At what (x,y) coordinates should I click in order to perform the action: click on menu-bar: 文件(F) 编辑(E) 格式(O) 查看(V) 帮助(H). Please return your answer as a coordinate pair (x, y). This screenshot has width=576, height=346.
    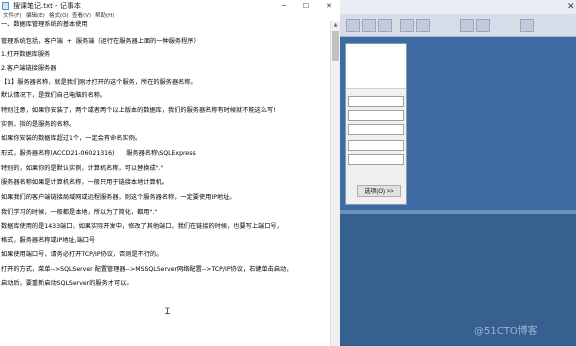
    Looking at the image, I should click on (170, 16).